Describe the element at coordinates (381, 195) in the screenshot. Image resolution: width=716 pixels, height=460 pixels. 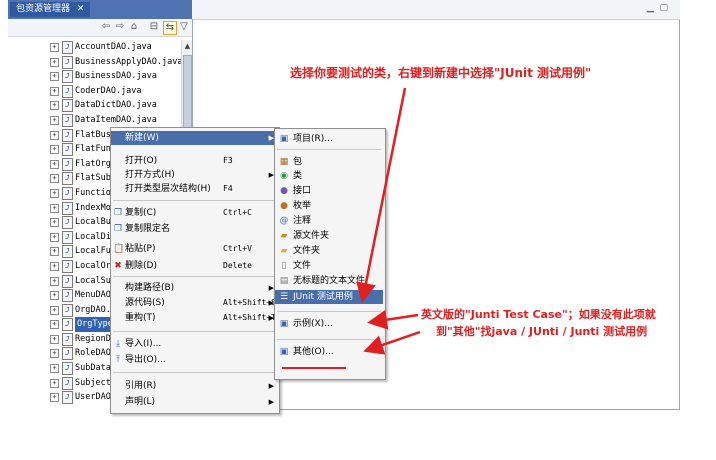
I see `arrow-to-junit` at that location.